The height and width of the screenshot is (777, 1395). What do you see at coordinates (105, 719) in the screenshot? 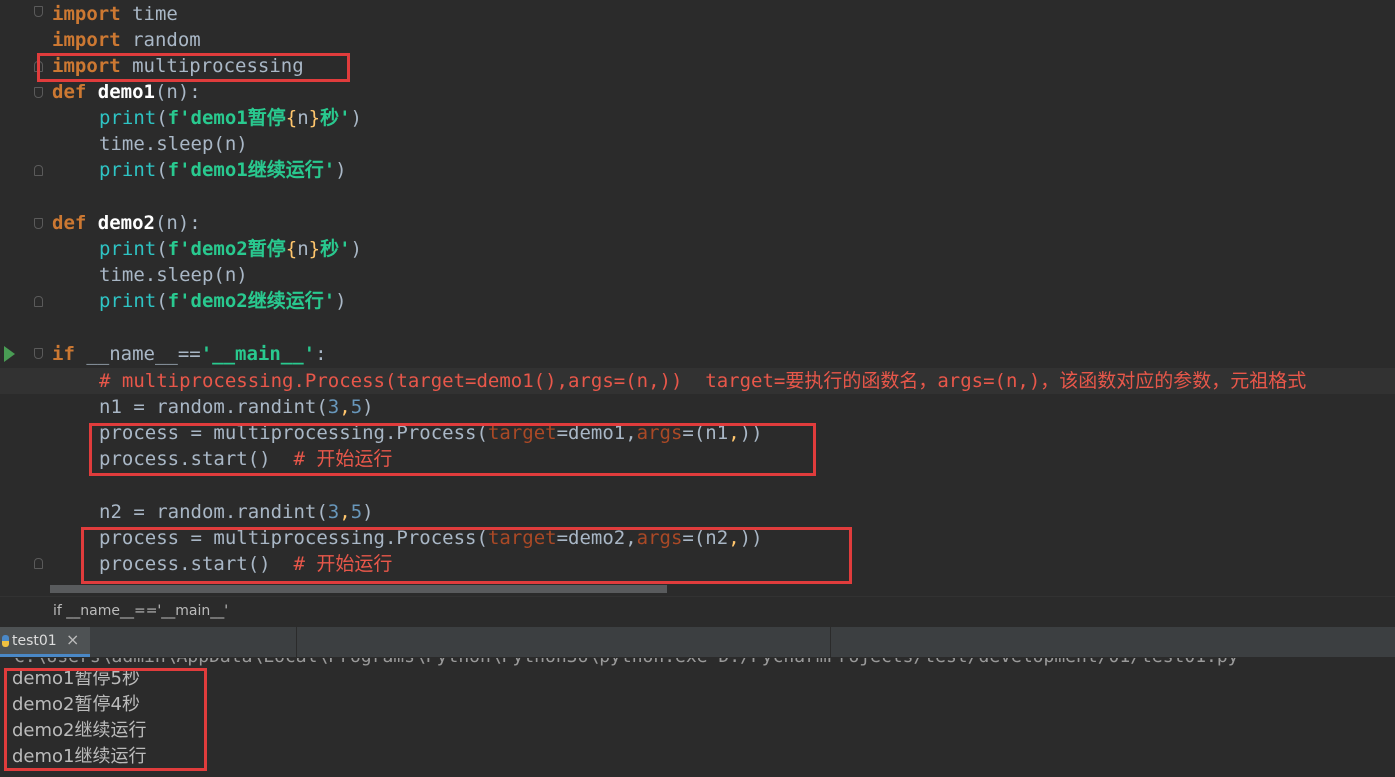
I see `highlight-box-output` at bounding box center [105, 719].